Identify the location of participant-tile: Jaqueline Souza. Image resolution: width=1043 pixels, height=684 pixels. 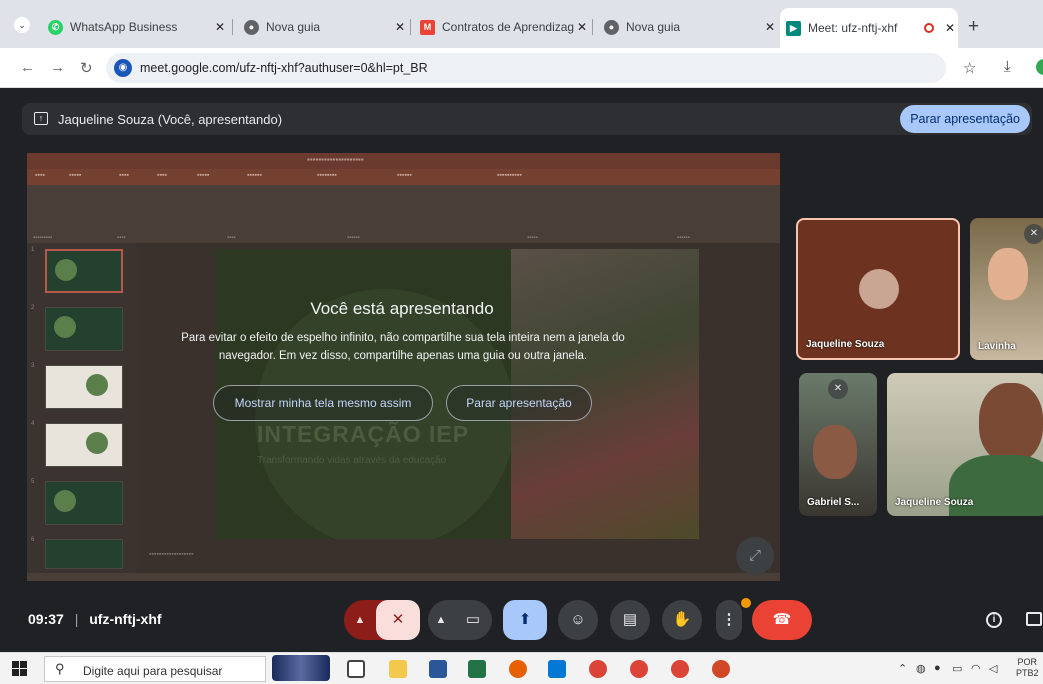
(965, 444).